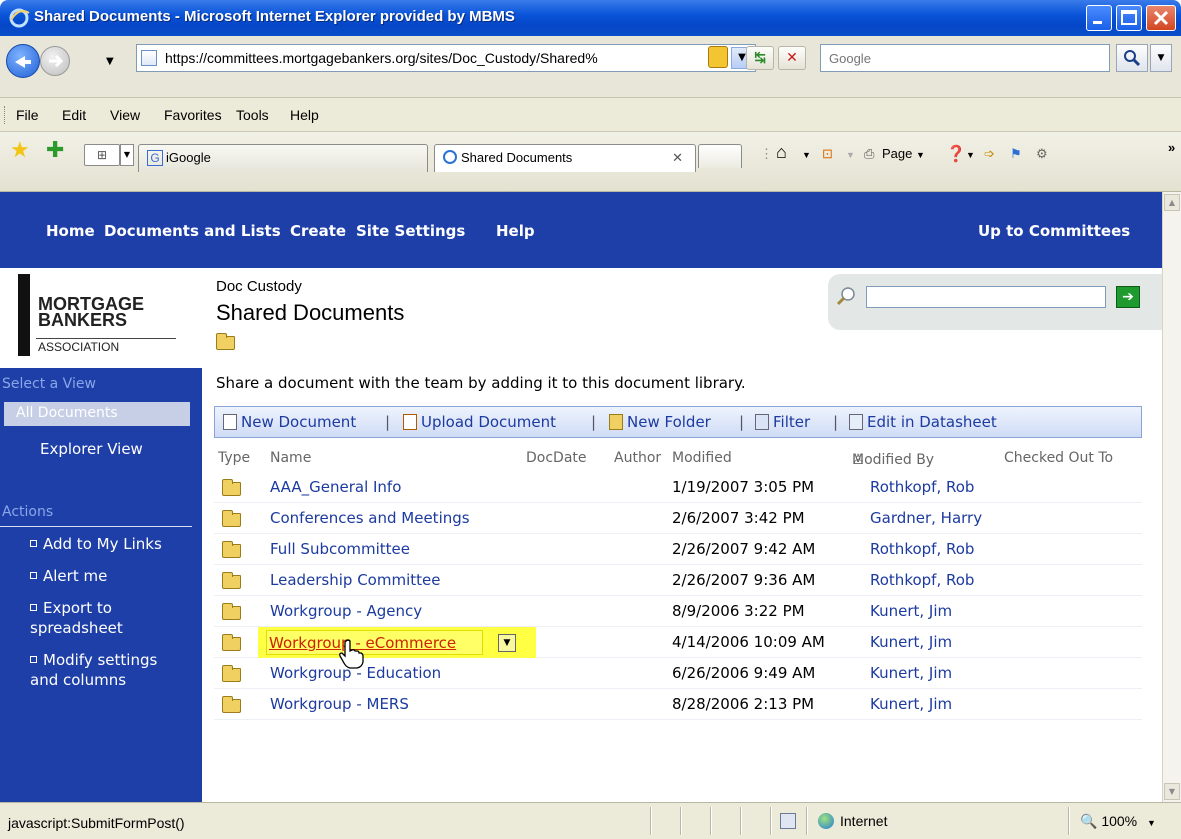  What do you see at coordinates (351, 654) in the screenshot?
I see `hand-cursor-icon` at bounding box center [351, 654].